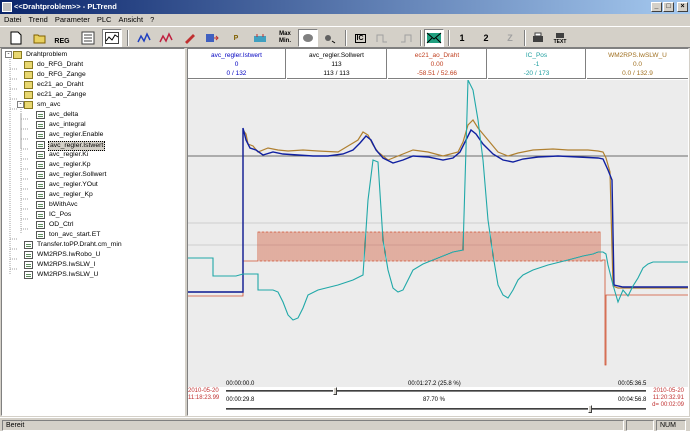 The height and width of the screenshot is (431, 690). Describe the element at coordinates (212, 38) in the screenshot. I see `export-icon` at that location.